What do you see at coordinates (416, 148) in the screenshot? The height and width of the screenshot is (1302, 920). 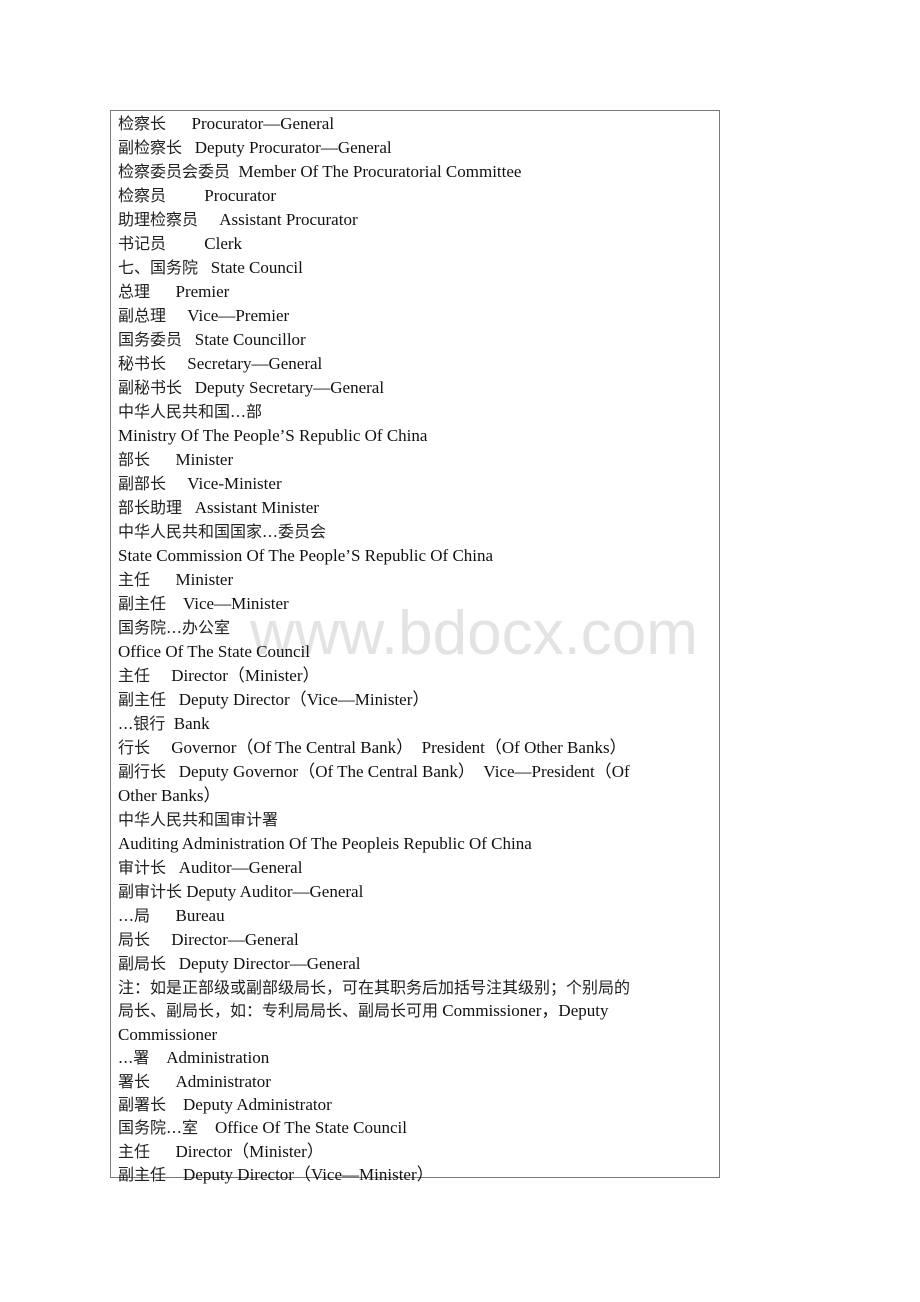 I see `glossary-line: 副检察长 Deputy Procurator—General` at bounding box center [416, 148].